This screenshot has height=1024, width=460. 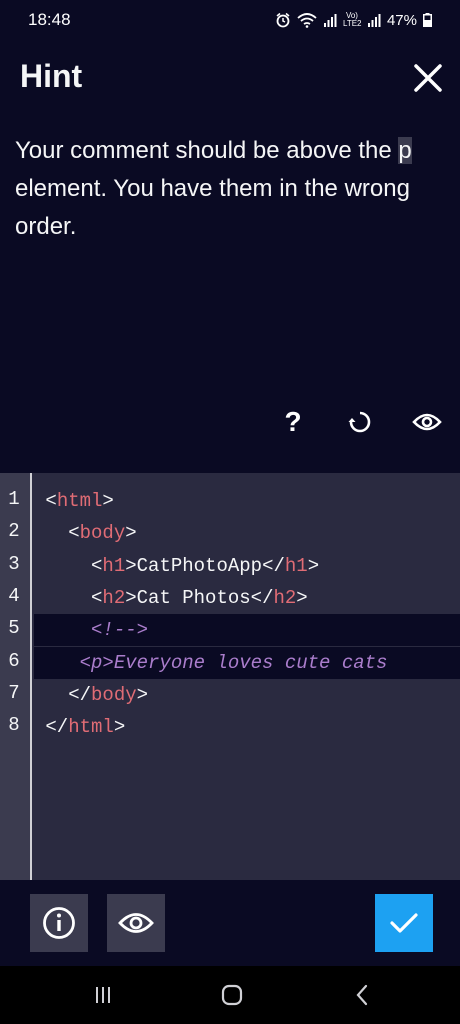 I want to click on check-icon, so click(x=404, y=923).